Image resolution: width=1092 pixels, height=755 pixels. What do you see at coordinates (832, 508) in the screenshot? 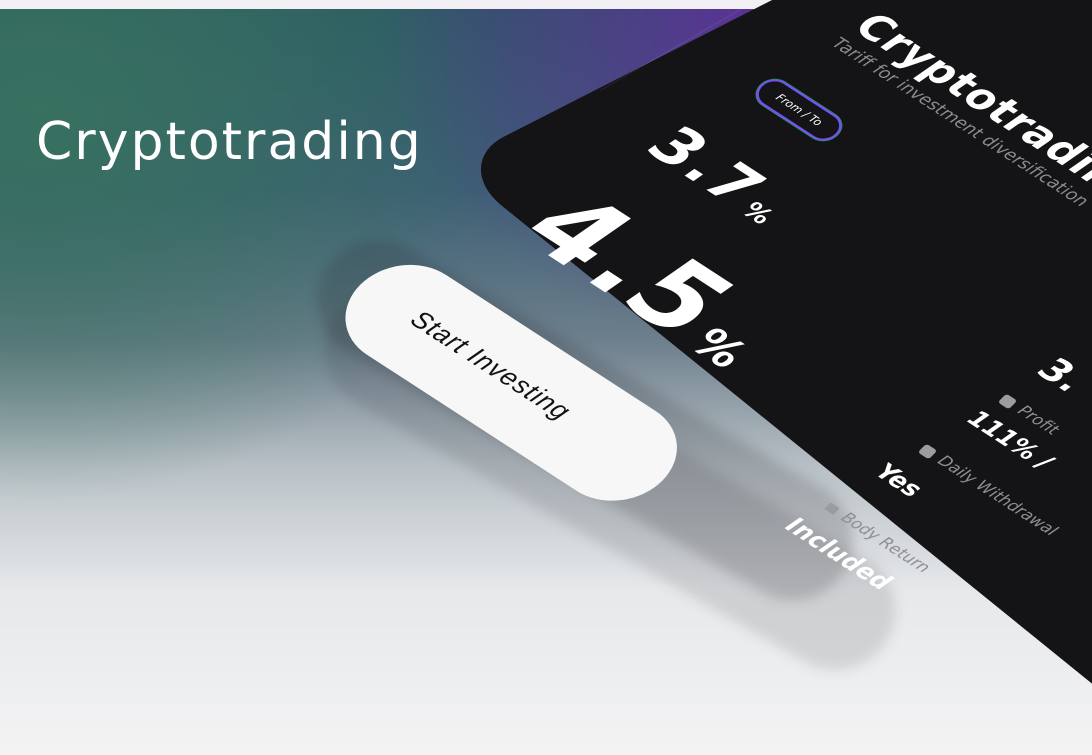
I see `arrow-return-icon` at bounding box center [832, 508].